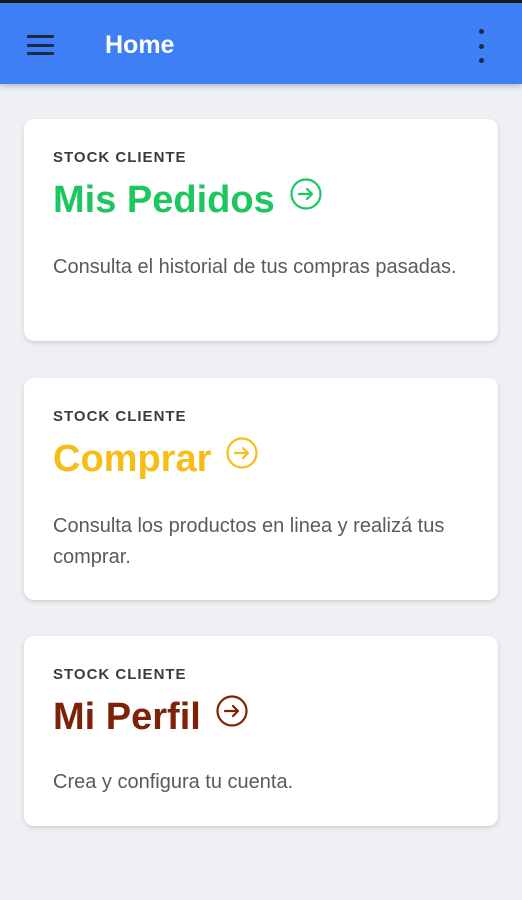 The image size is (522, 900). I want to click on card-description: Crea y configura tu cuenta., so click(173, 782).